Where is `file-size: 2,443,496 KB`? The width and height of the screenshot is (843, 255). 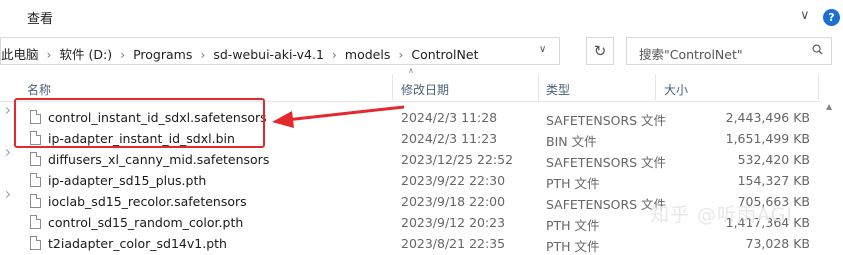
file-size: 2,443,496 KB is located at coordinates (767, 117).